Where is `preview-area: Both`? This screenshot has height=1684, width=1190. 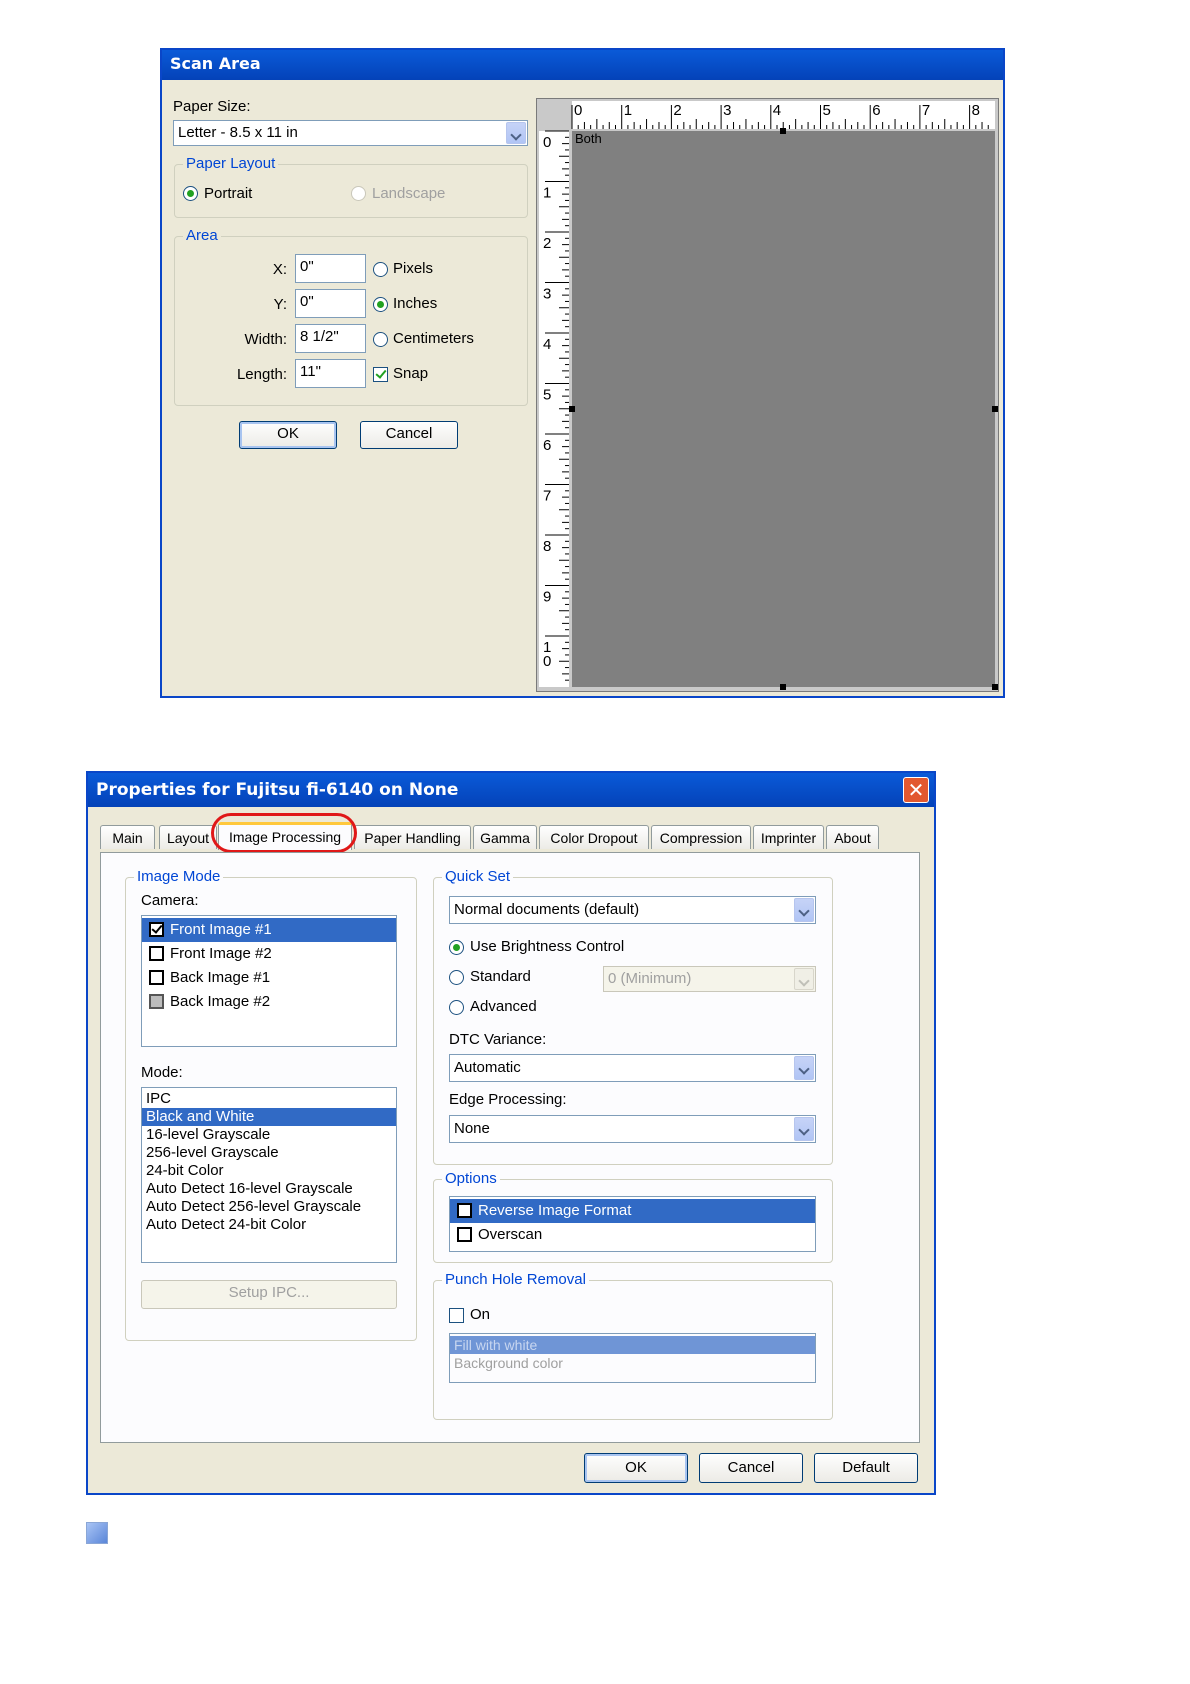 preview-area: Both is located at coordinates (783, 409).